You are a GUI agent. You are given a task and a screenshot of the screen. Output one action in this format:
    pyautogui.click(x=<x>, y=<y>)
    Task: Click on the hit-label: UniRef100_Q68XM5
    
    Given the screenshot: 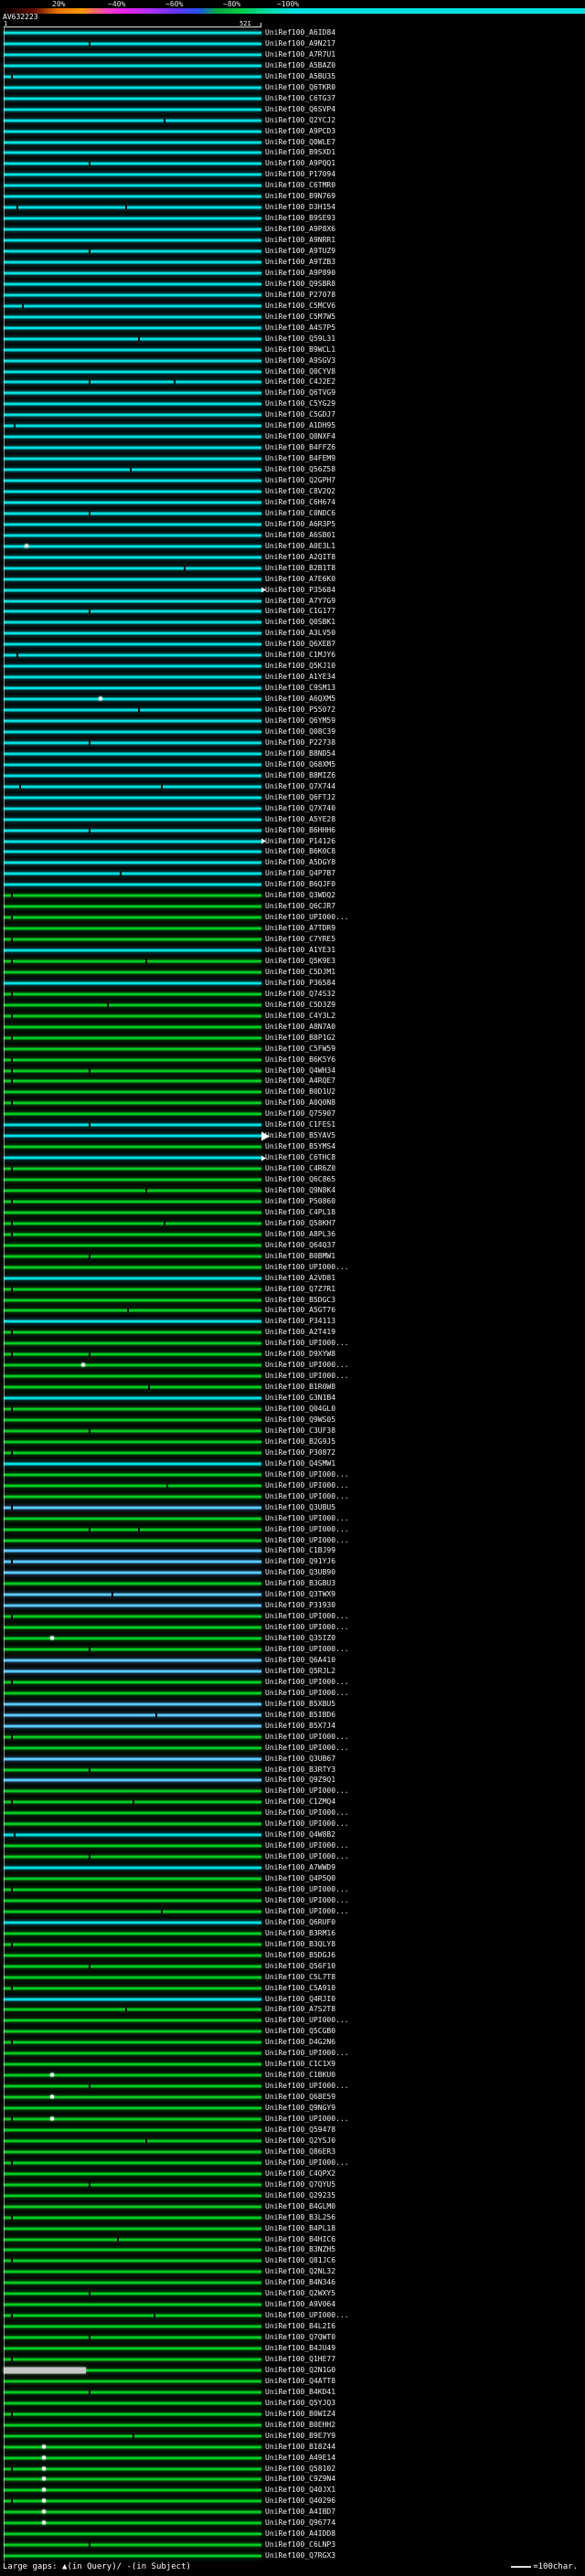 What is the action you would take?
    pyautogui.click(x=300, y=764)
    